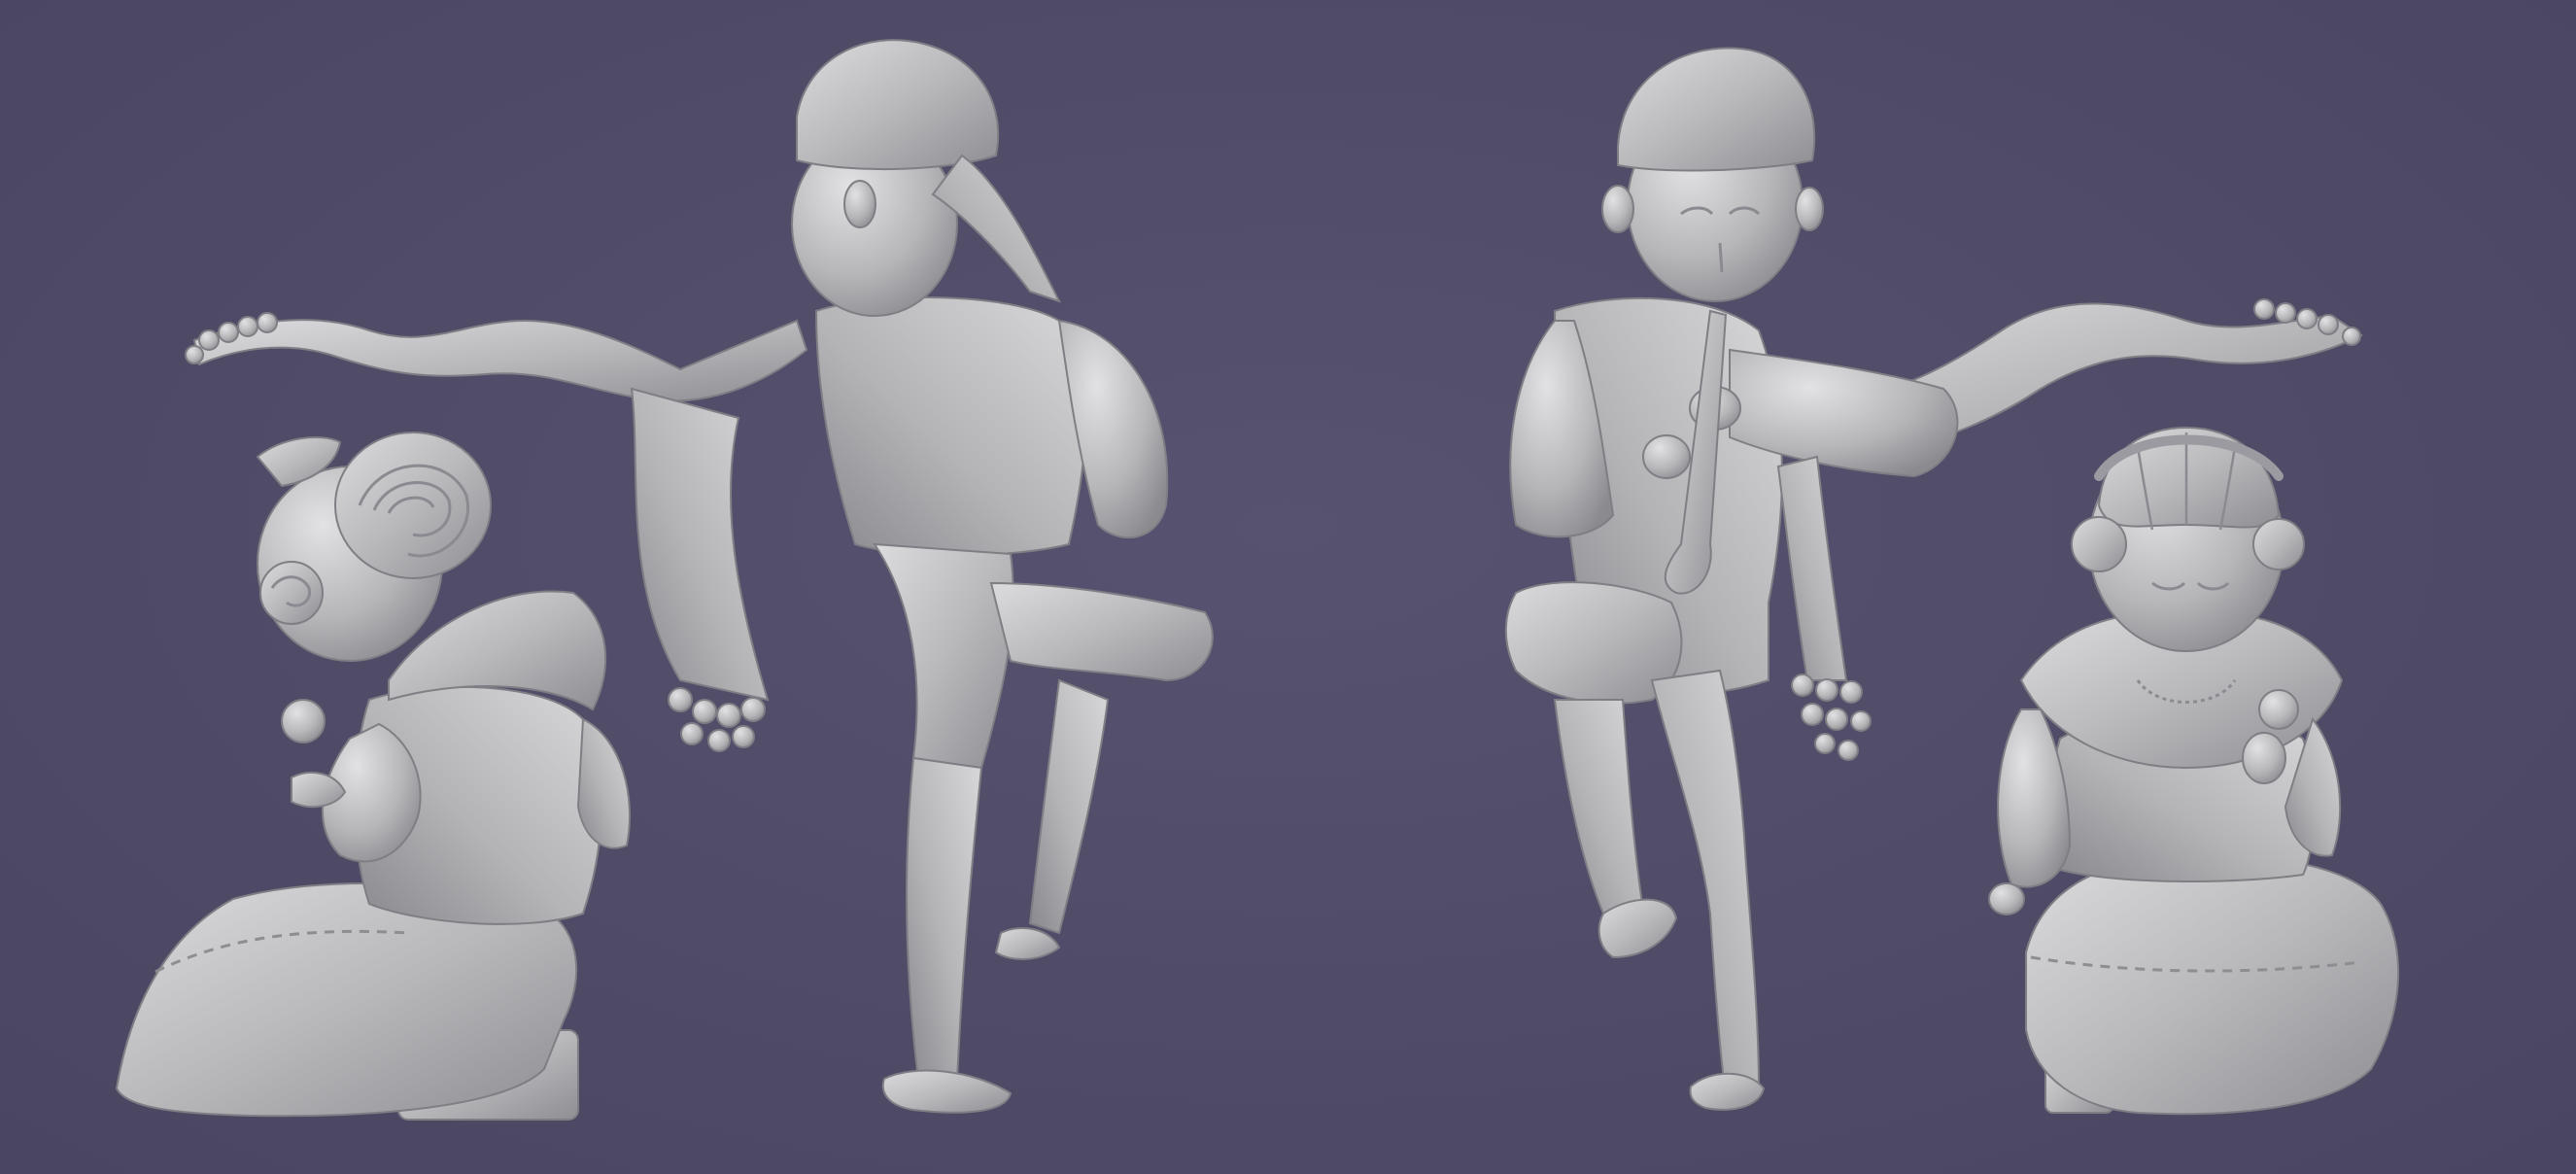 The width and height of the screenshot is (2576, 1174). I want to click on seated-girl-back-figure, so click(373, 776).